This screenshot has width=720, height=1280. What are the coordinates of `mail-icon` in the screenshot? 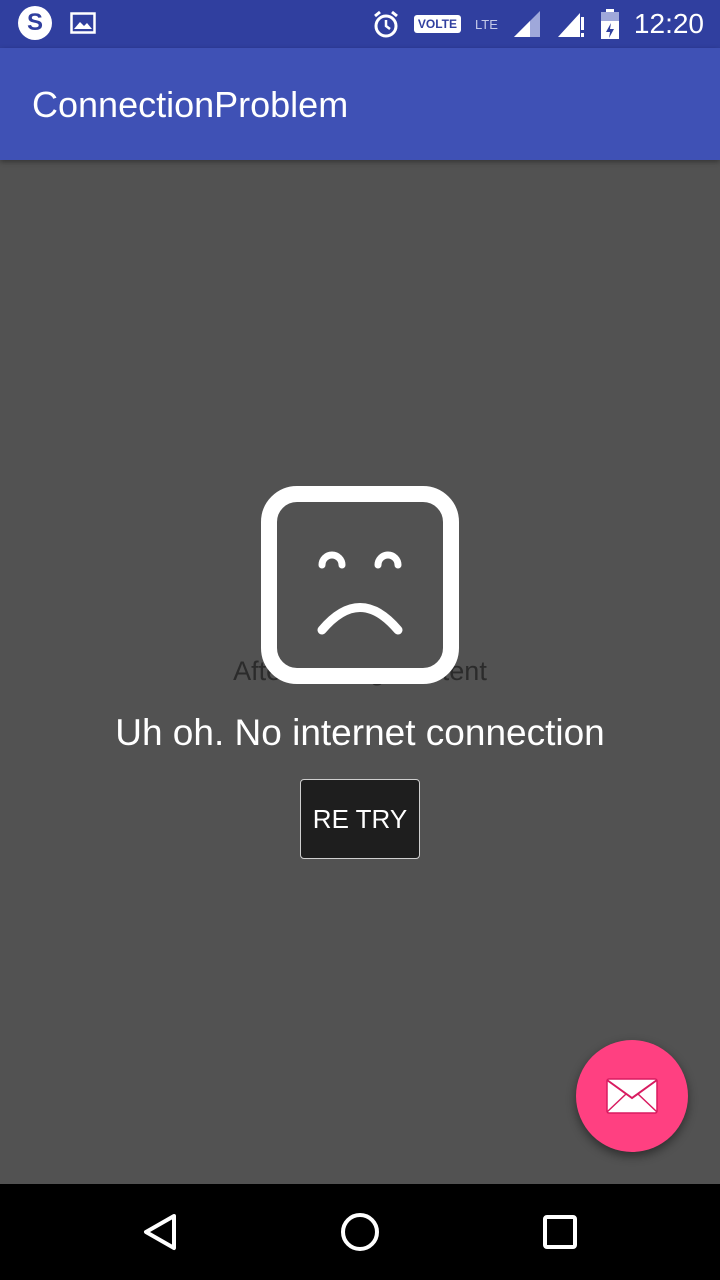 It's located at (632, 1096).